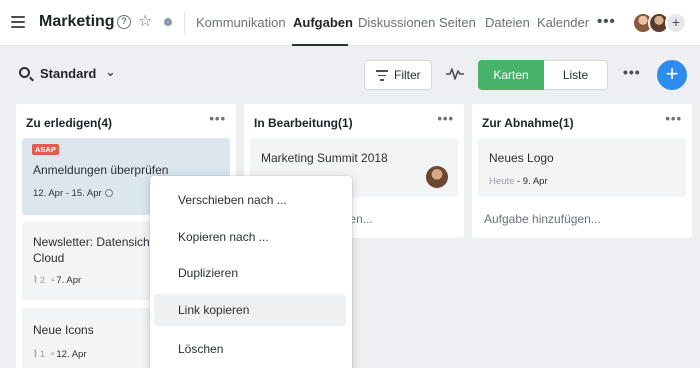  Describe the element at coordinates (521, 158) in the screenshot. I see `card-title: Neues Logo` at that location.